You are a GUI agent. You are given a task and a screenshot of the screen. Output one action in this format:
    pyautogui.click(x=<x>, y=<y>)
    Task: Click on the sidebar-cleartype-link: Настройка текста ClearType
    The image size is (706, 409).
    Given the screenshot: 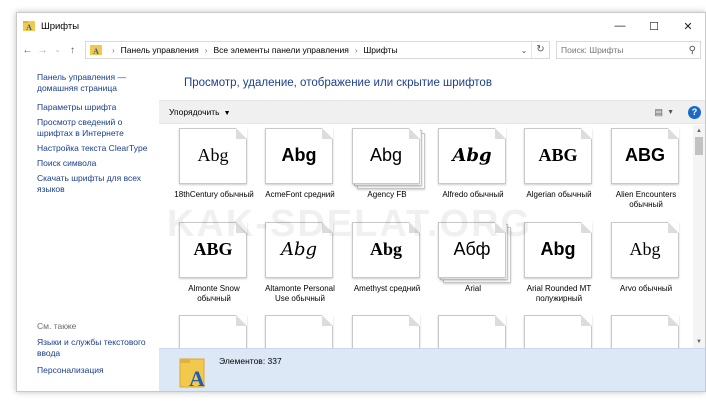 What is the action you would take?
    pyautogui.click(x=98, y=148)
    